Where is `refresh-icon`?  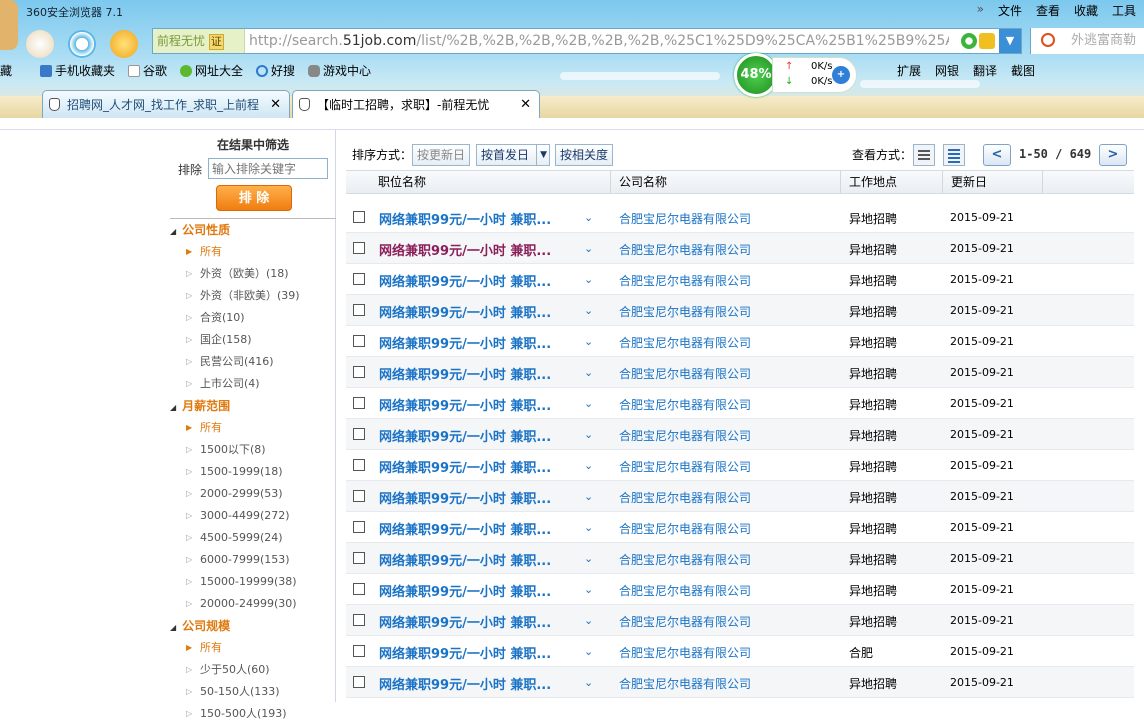
refresh-icon is located at coordinates (969, 41).